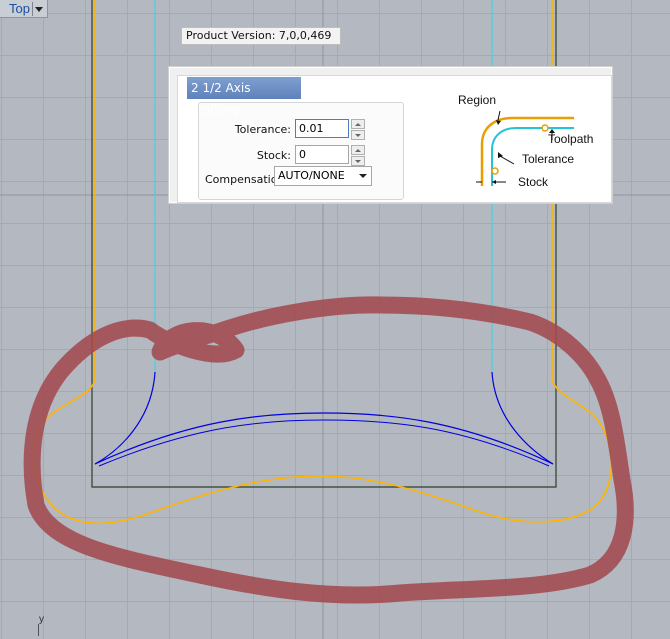  I want to click on offset-diagram: Region Toolpath Tolerance Stock, so click(528, 148).